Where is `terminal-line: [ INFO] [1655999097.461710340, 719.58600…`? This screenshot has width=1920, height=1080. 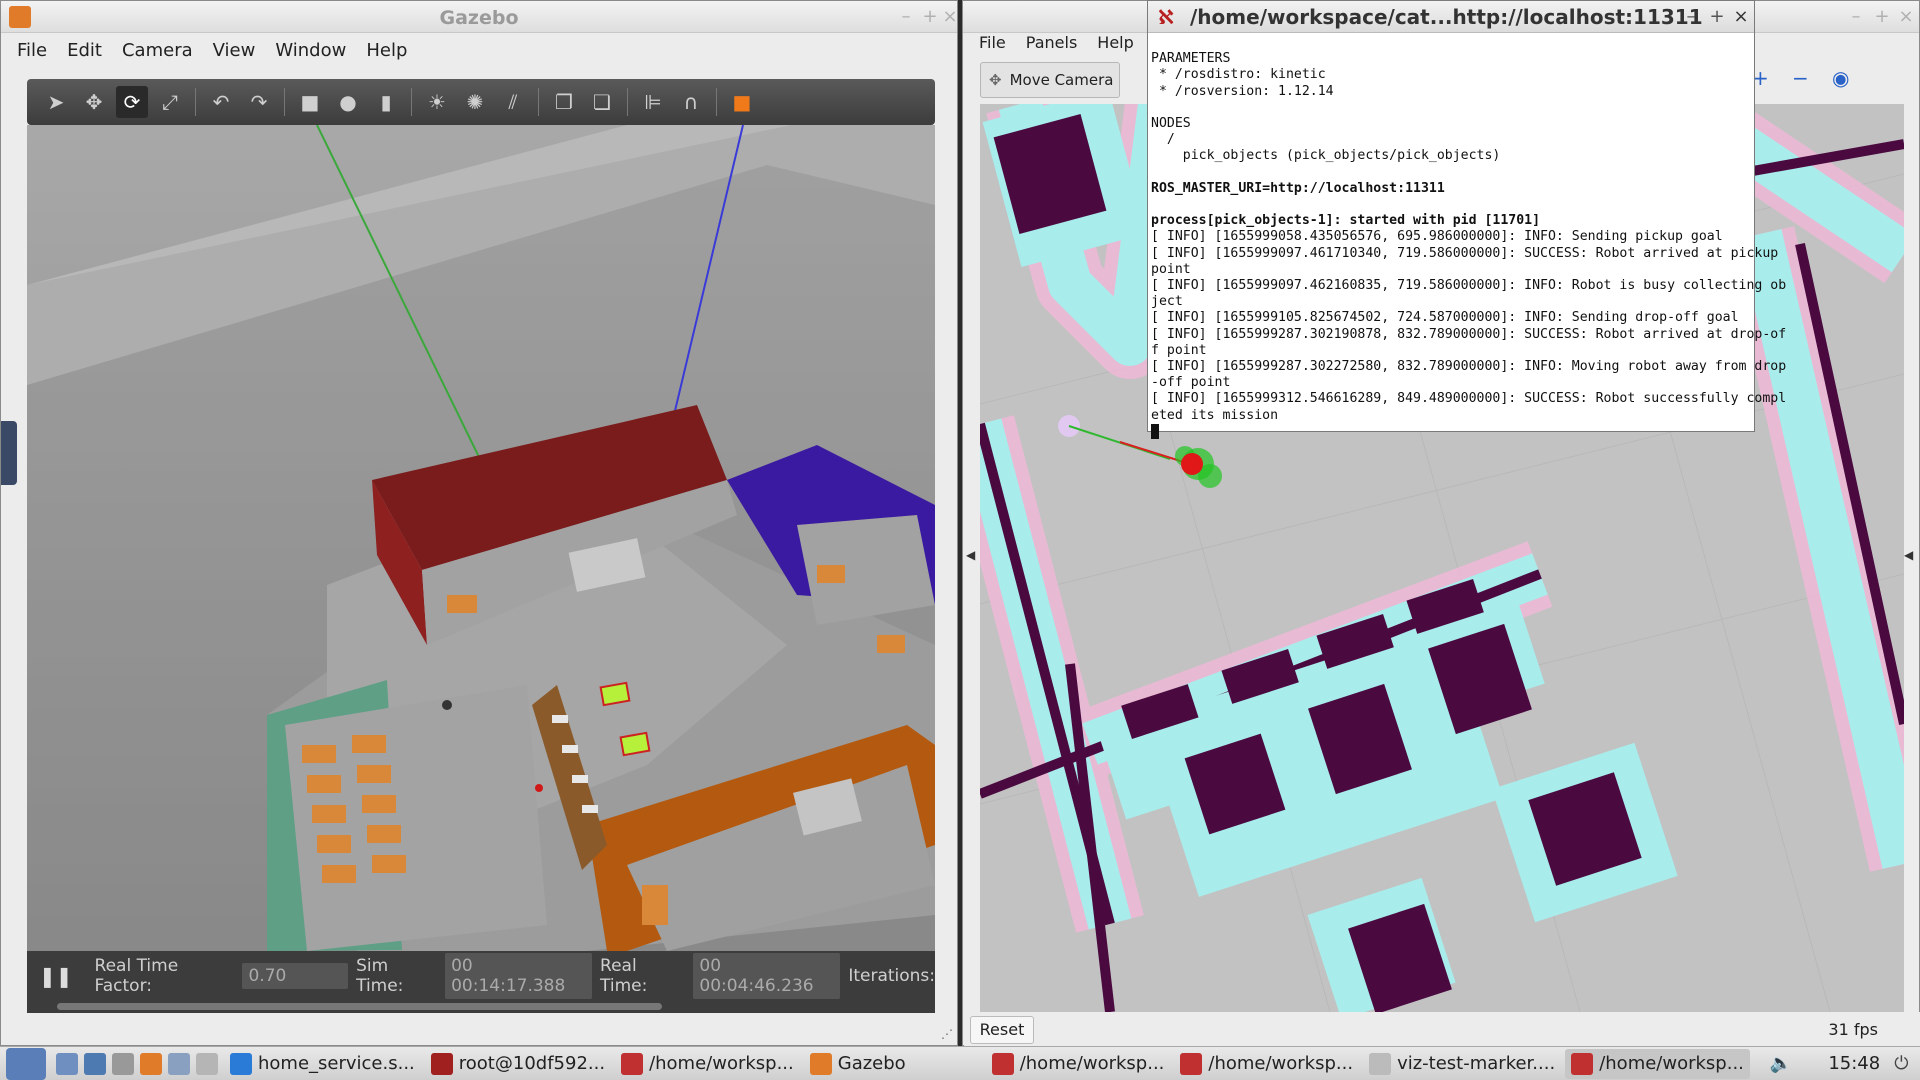 terminal-line: [ INFO] [1655999097.461710340, 719.58600… is located at coordinates (1465, 253).